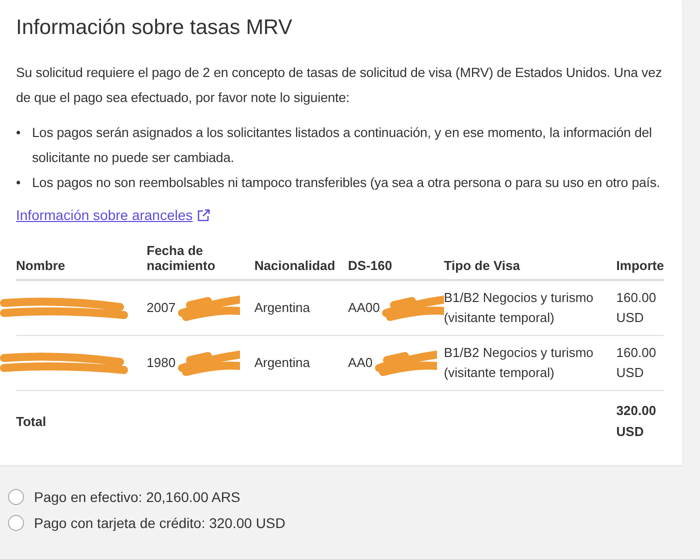  I want to click on column-header: Importe, so click(640, 261).